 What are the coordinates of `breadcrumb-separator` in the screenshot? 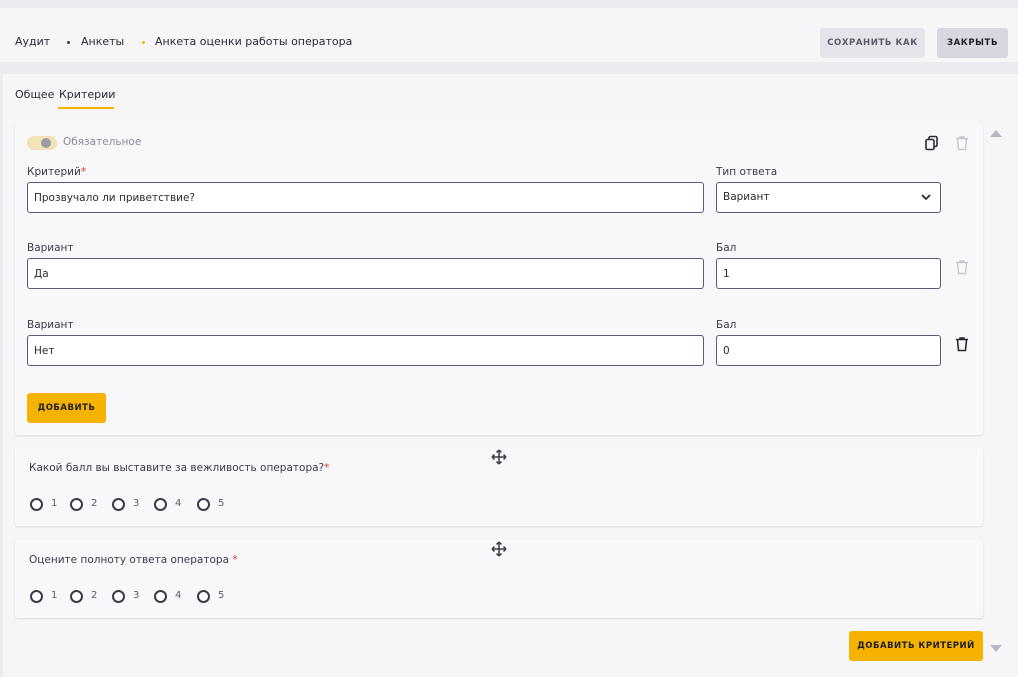 It's located at (68, 42).